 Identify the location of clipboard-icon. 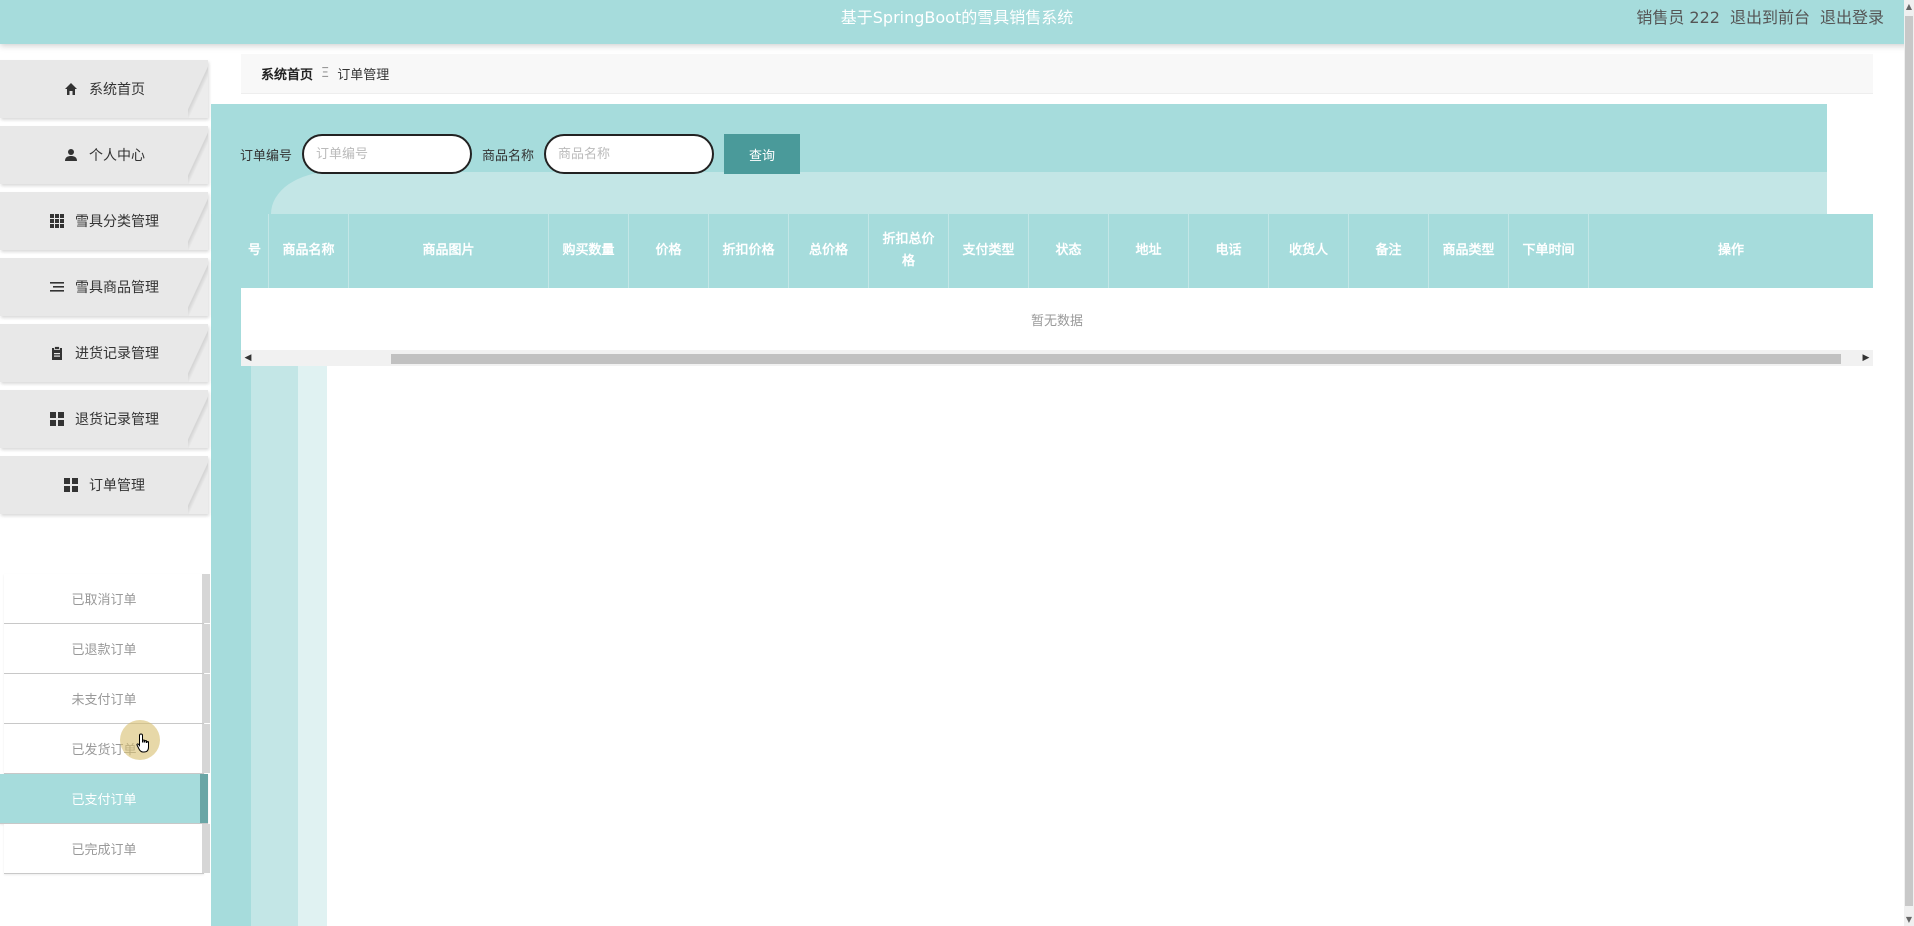
(57, 353).